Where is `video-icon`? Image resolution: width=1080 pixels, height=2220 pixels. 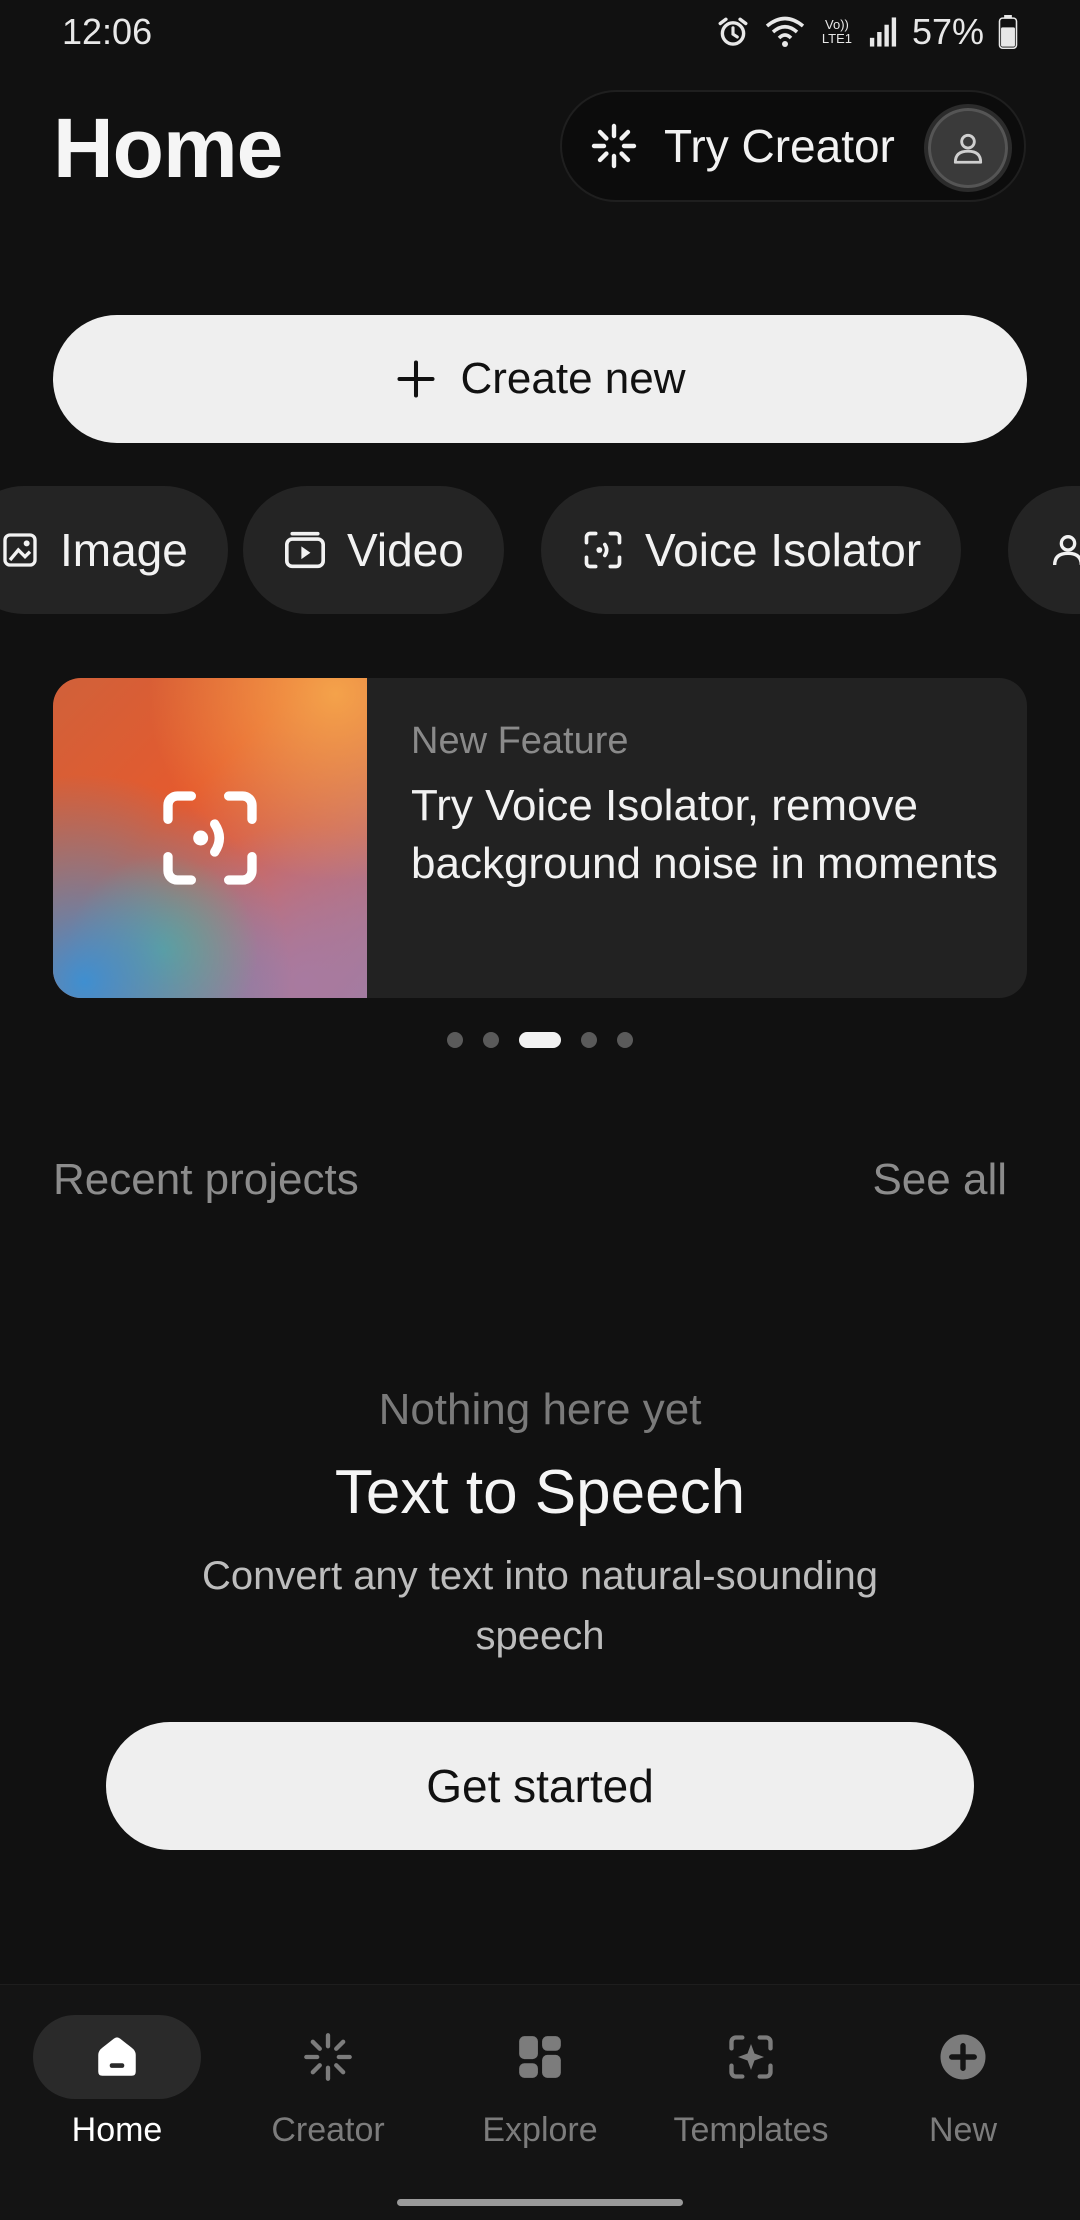
video-icon is located at coordinates (305, 550).